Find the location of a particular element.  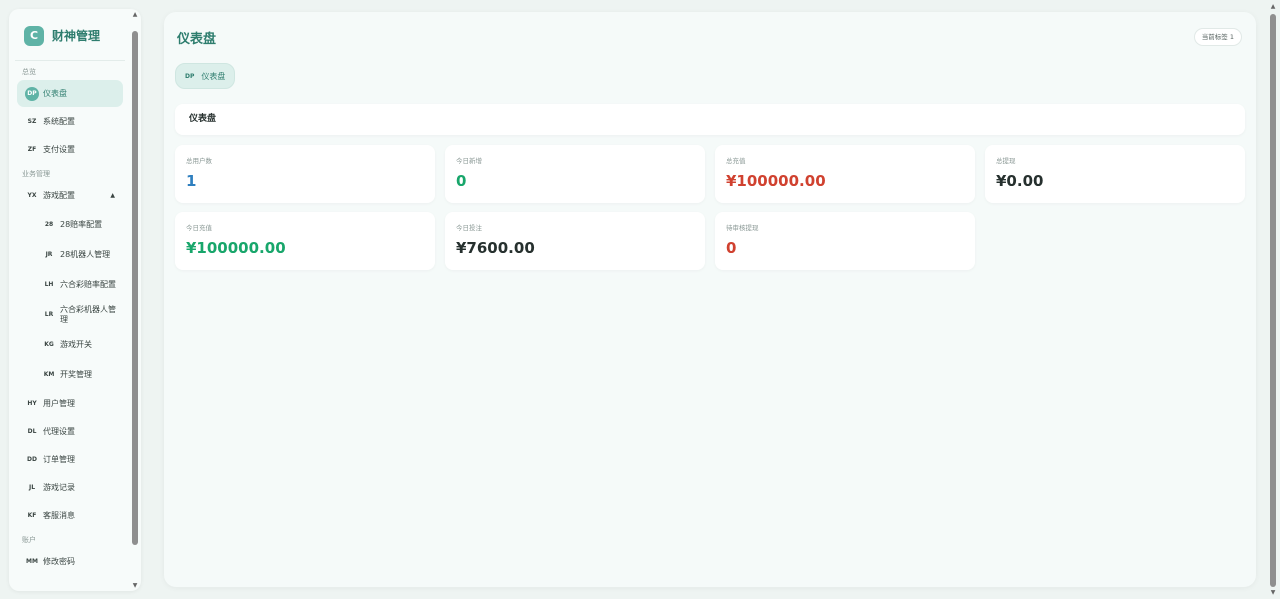

sidebar-item-label: 游戏开关 is located at coordinates (76, 344).